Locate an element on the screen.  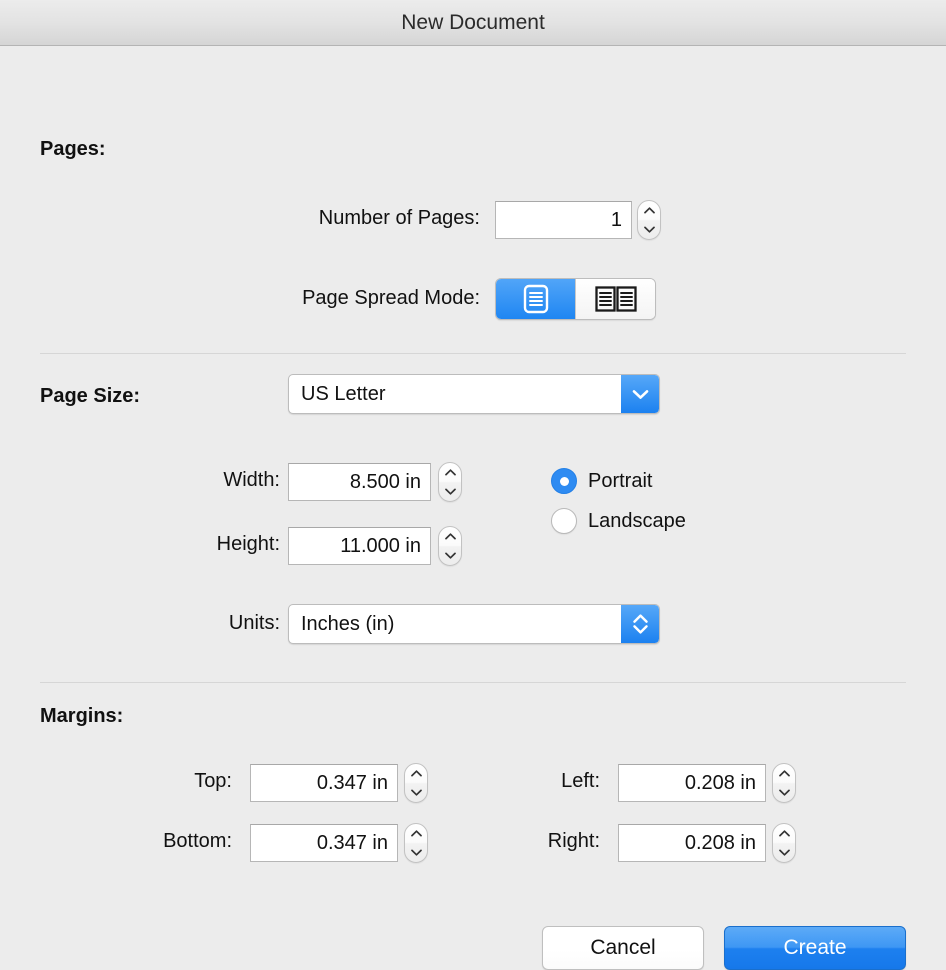
units-dropdown: Inches (in) is located at coordinates (474, 624).